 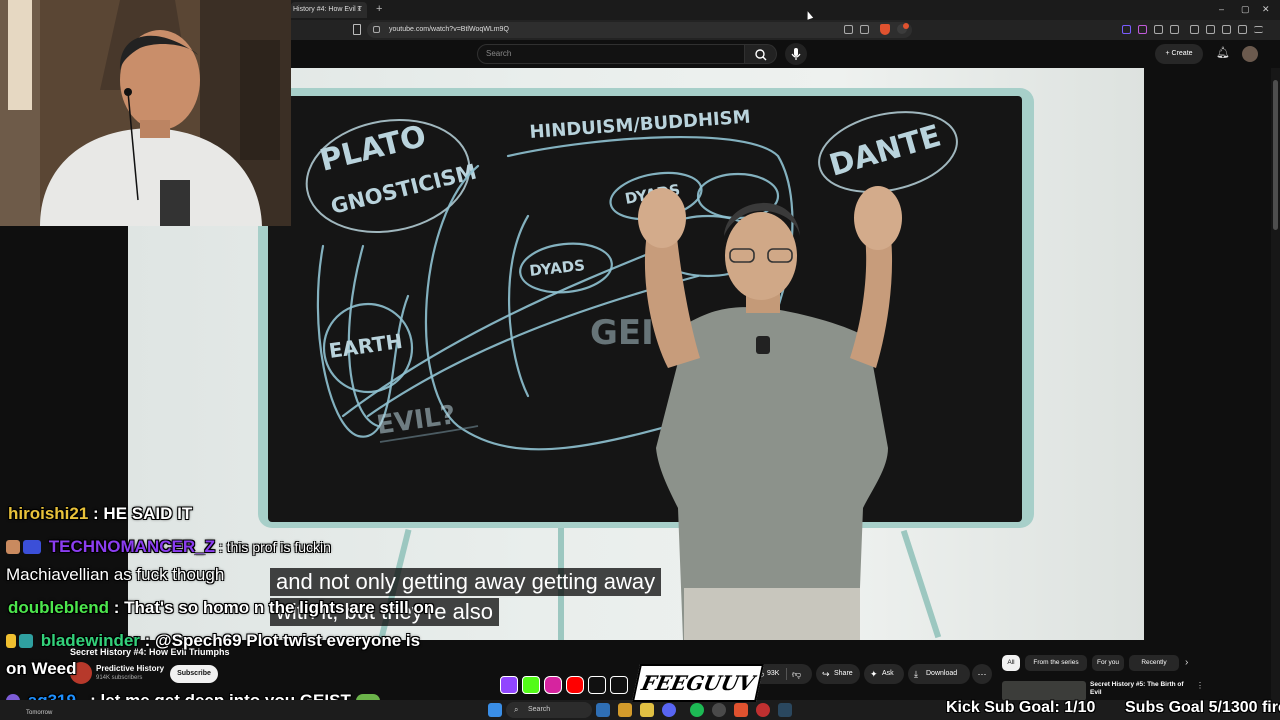 What do you see at coordinates (59, 607) in the screenshot?
I see `chat-username: doubleblend` at bounding box center [59, 607].